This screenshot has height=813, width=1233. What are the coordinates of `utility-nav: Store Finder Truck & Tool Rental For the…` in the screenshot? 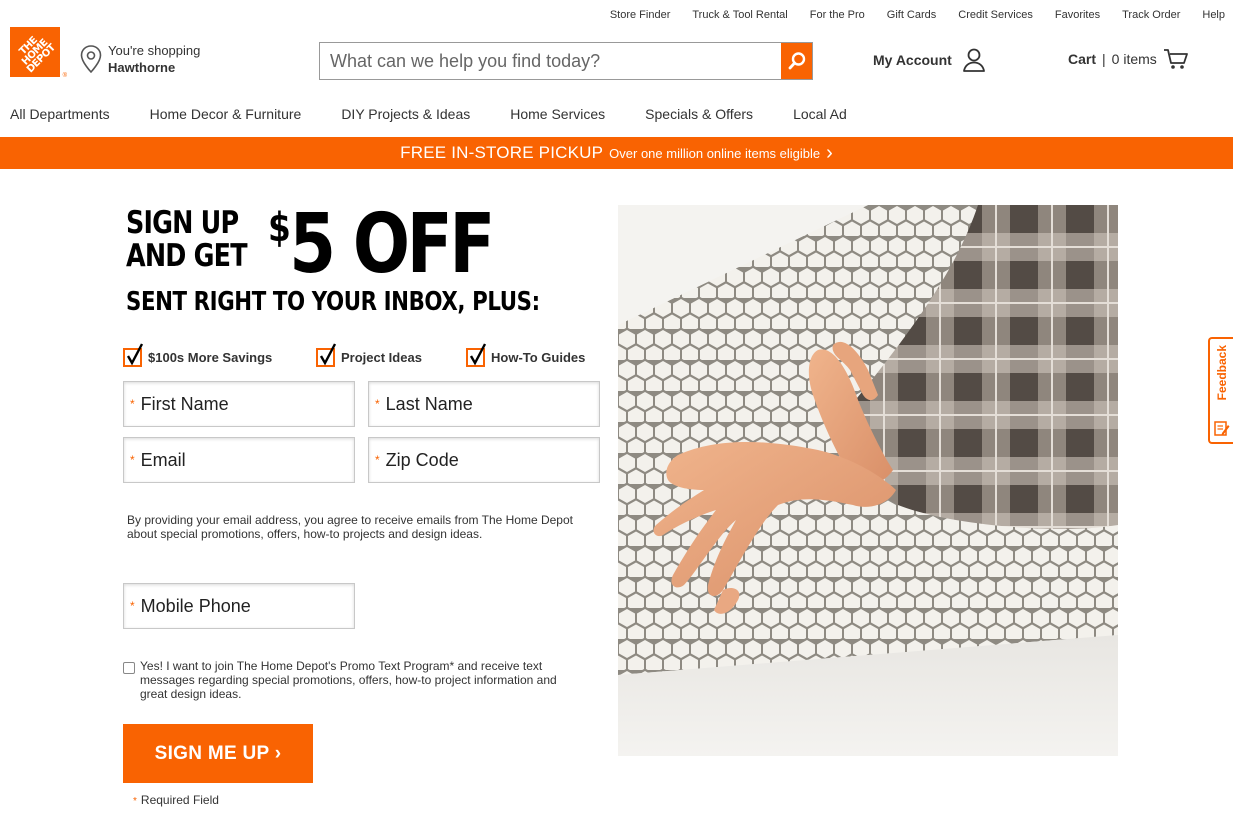 It's located at (917, 15).